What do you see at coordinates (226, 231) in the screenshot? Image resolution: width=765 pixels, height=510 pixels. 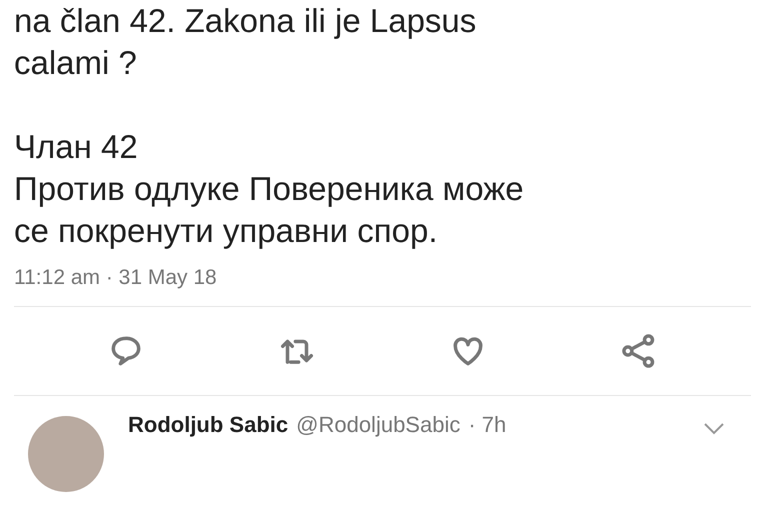 I see `tweet-text-line: се покренути управни спор.` at bounding box center [226, 231].